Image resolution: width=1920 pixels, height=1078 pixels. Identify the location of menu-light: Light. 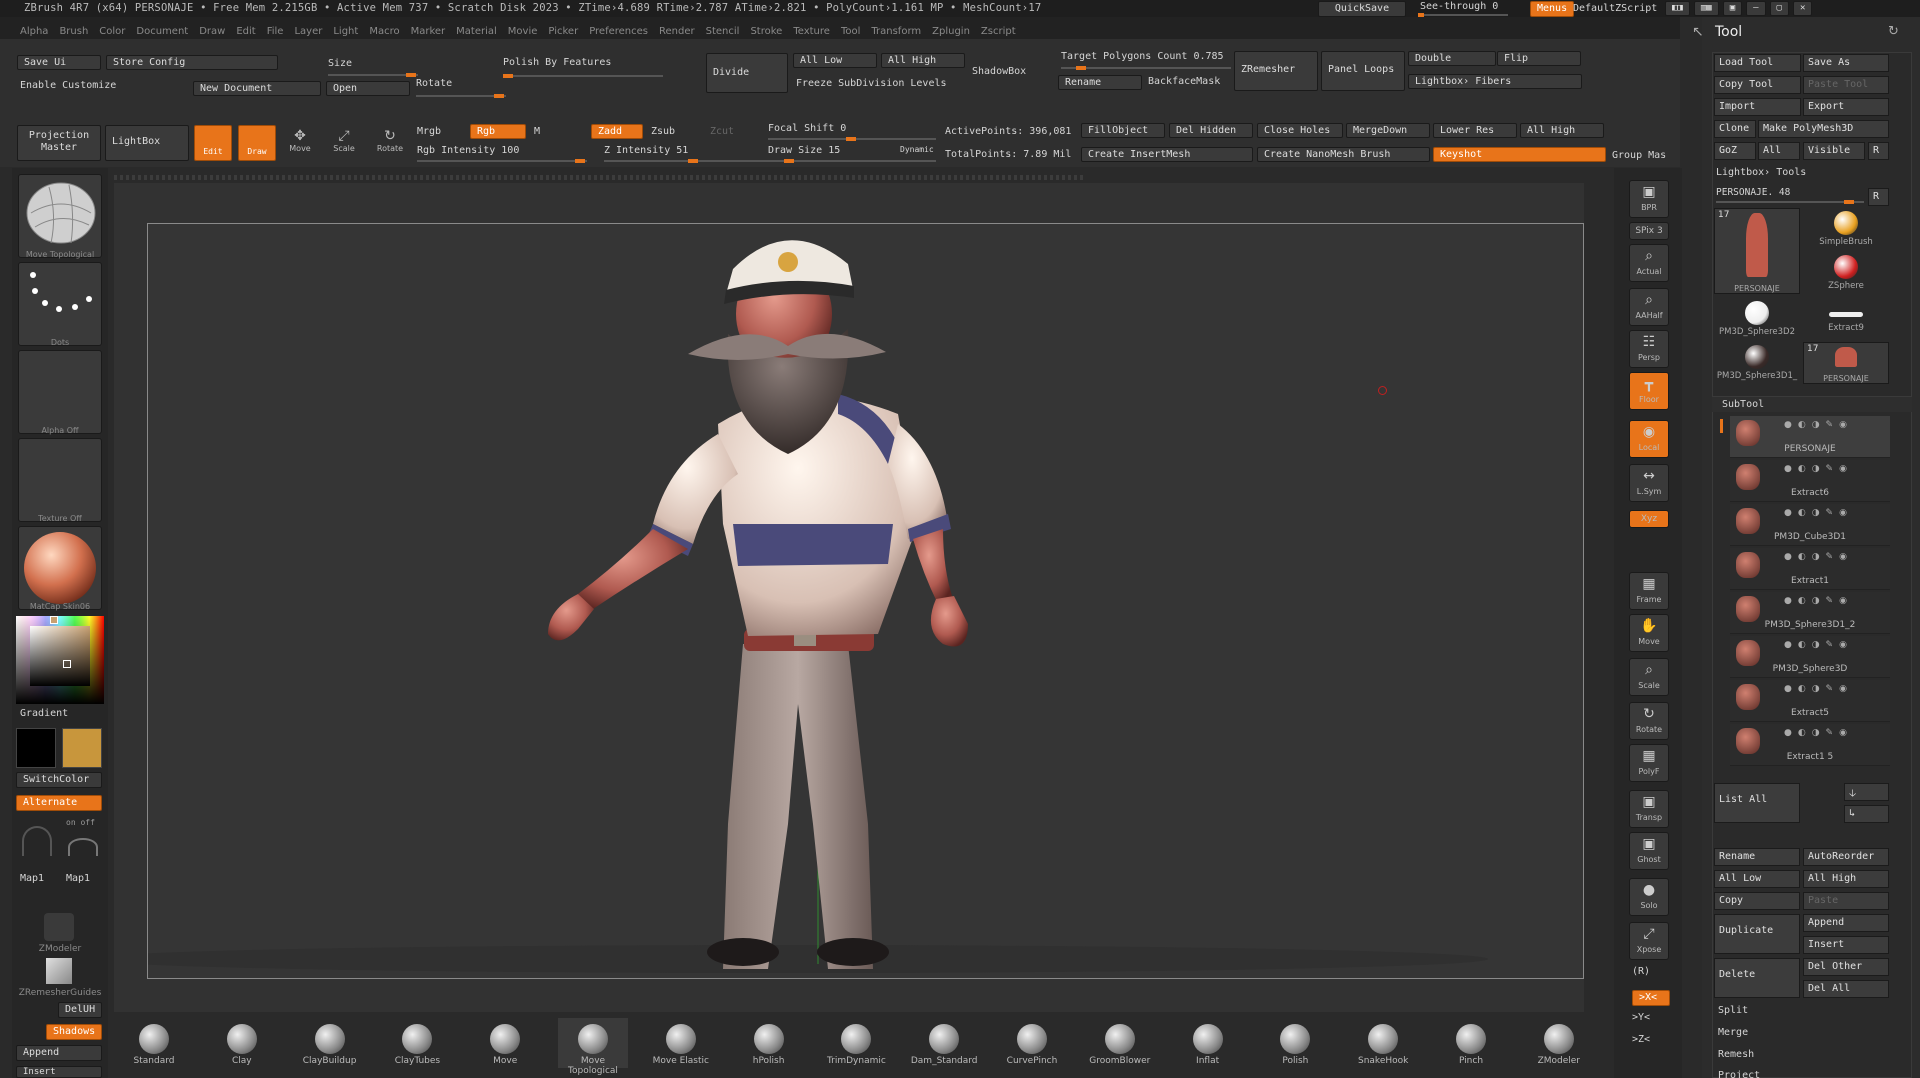
(345, 31).